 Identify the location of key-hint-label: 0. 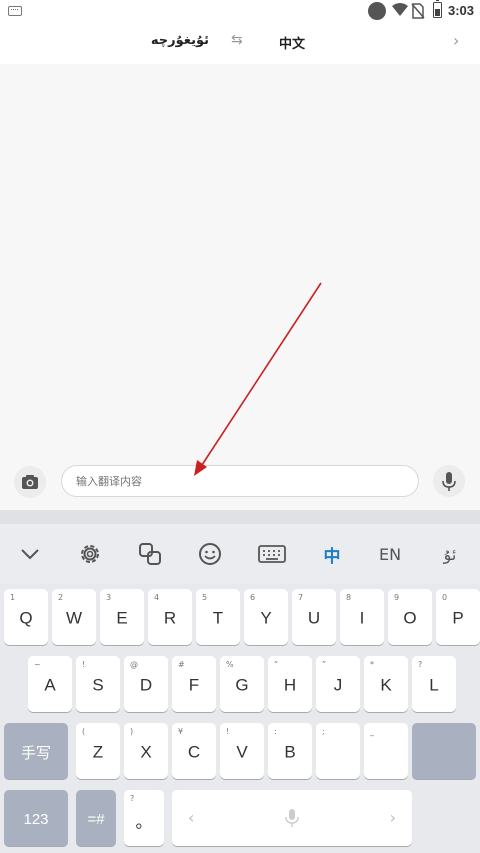
(445, 597).